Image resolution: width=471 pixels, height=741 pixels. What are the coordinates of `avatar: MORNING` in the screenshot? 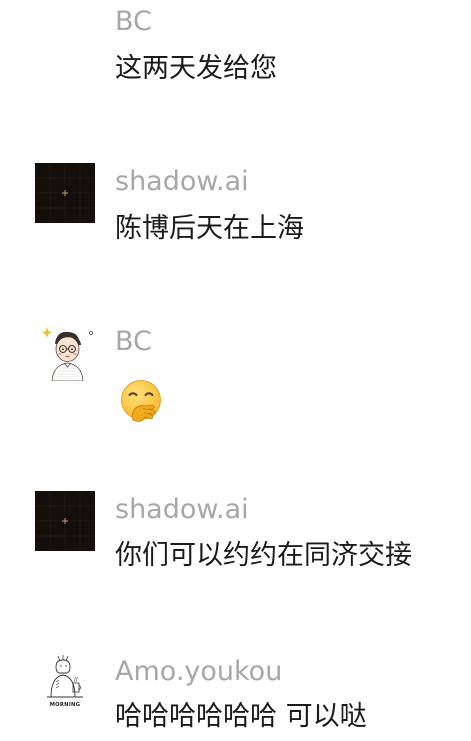 It's located at (65, 683).